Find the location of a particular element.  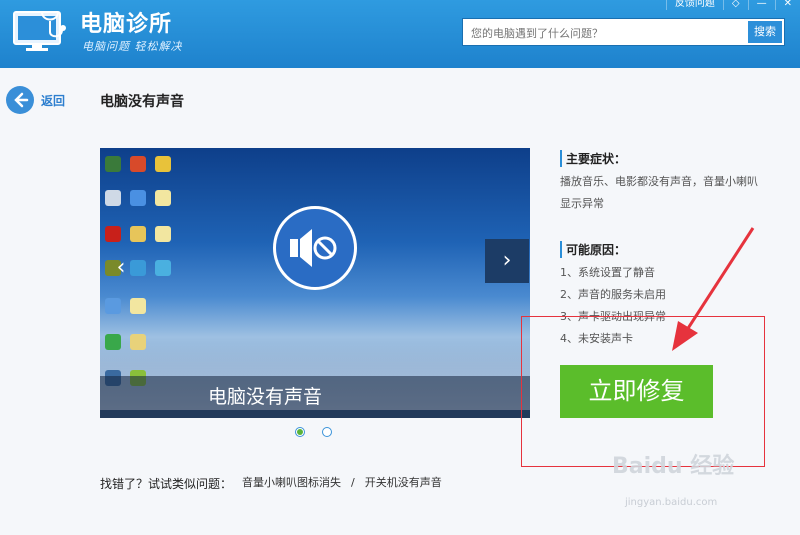

app-title: 电脑诊所 is located at coordinates (126, 24).